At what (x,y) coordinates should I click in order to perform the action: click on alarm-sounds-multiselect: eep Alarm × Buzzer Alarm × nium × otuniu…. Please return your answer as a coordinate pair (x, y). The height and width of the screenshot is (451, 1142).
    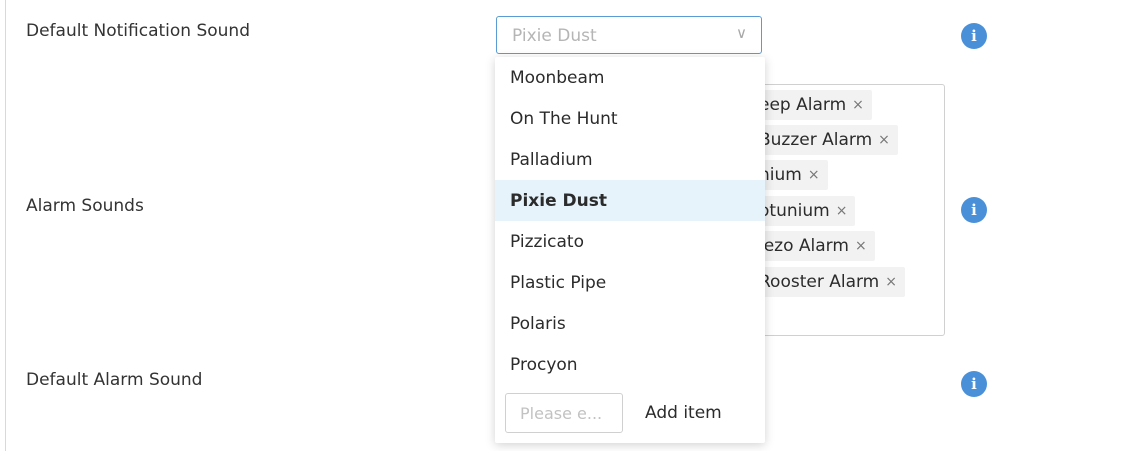
    Looking at the image, I should click on (842, 210).